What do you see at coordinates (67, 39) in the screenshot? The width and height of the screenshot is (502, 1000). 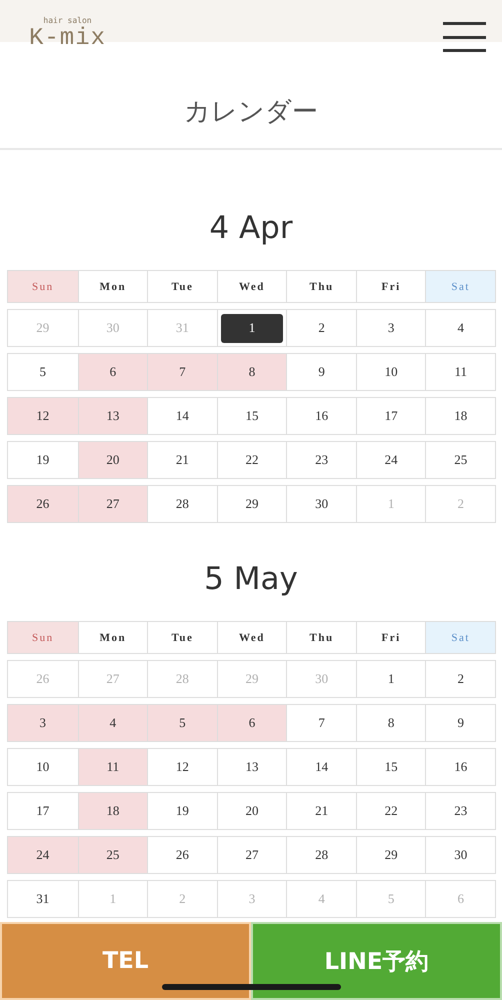 I see `logo: K-mix` at bounding box center [67, 39].